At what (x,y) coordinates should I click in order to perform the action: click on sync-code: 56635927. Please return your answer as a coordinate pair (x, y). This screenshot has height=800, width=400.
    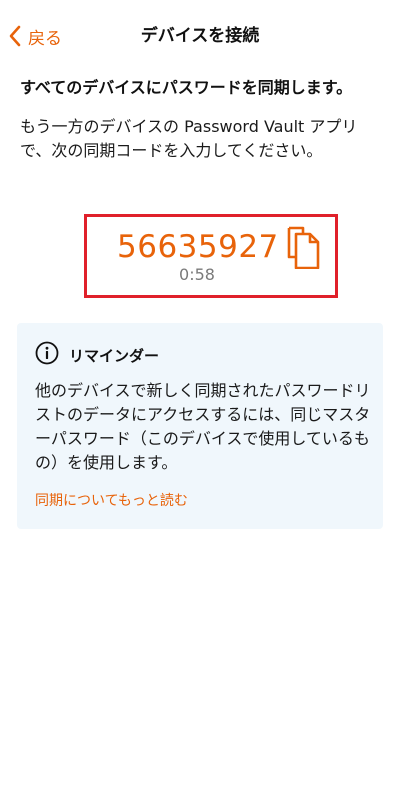
    Looking at the image, I should click on (198, 247).